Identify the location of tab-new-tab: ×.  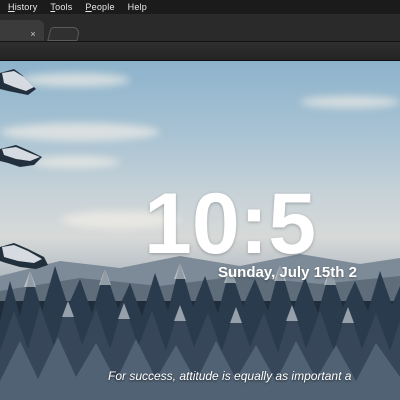
(22, 30).